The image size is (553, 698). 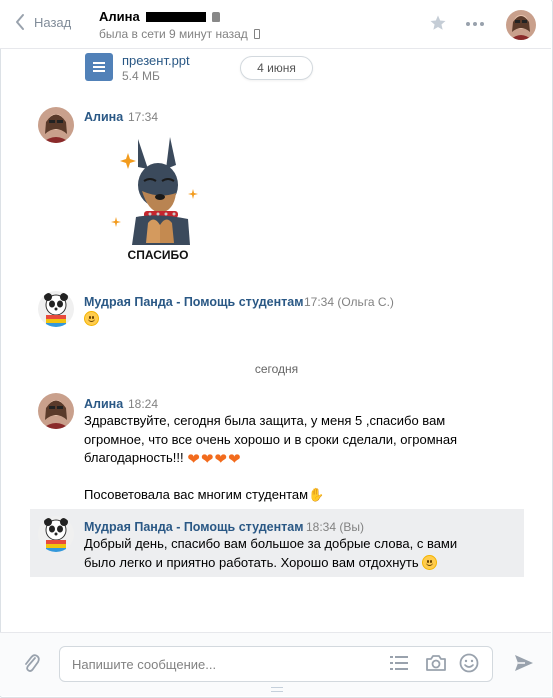 What do you see at coordinates (438, 23) in the screenshot?
I see `star-icon` at bounding box center [438, 23].